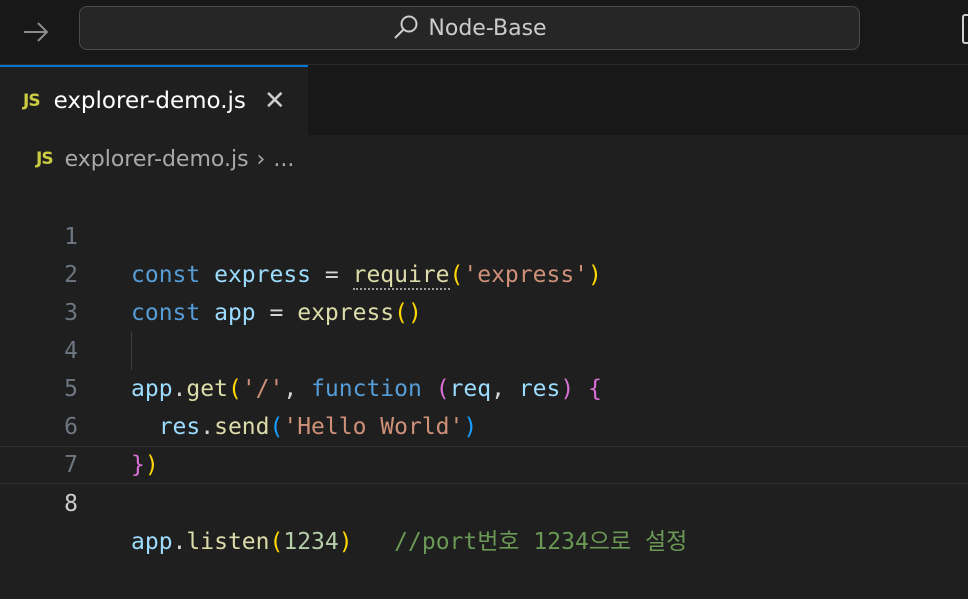 This screenshot has height=599, width=968. What do you see at coordinates (311, 542) in the screenshot?
I see `token: 1234` at bounding box center [311, 542].